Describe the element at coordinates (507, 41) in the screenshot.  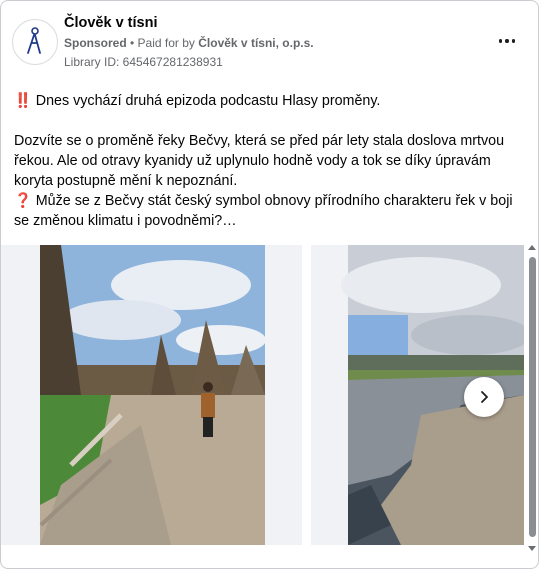
I see `more-options-icon` at that location.